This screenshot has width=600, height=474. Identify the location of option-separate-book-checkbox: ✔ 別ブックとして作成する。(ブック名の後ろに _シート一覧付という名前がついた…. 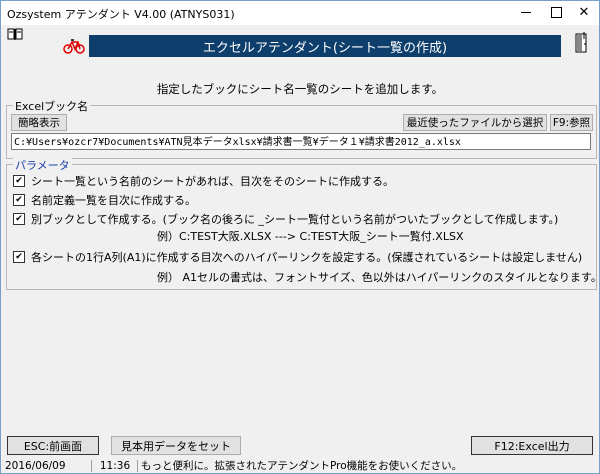
(285, 219).